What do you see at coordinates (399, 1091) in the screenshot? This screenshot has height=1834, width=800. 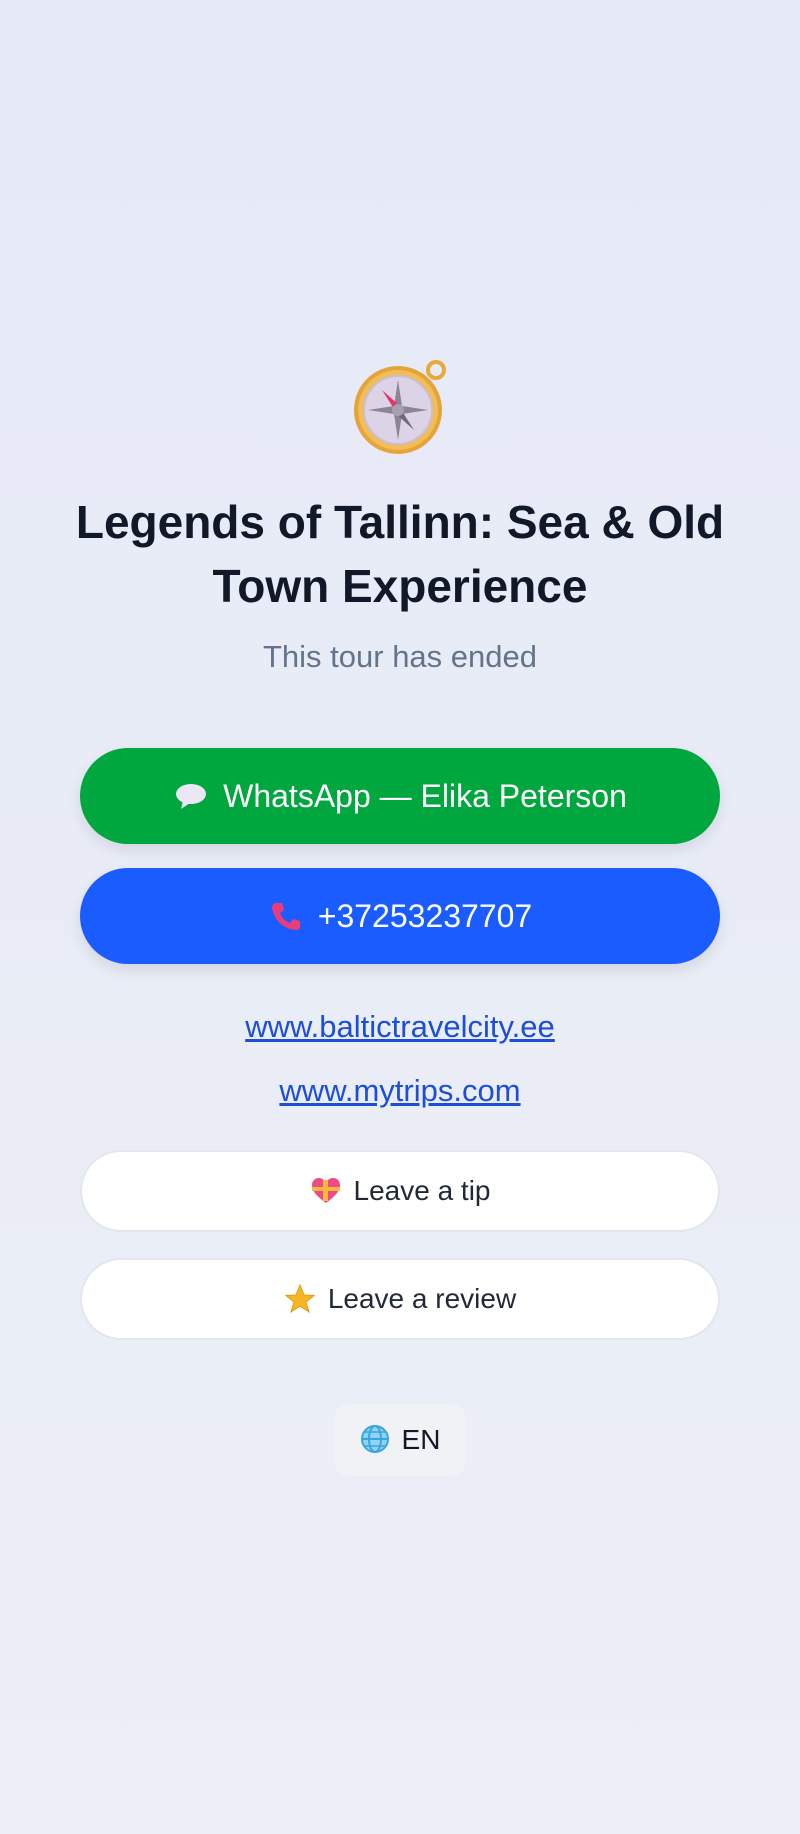 I see `link-mytrips: www.mytrips.com` at bounding box center [399, 1091].